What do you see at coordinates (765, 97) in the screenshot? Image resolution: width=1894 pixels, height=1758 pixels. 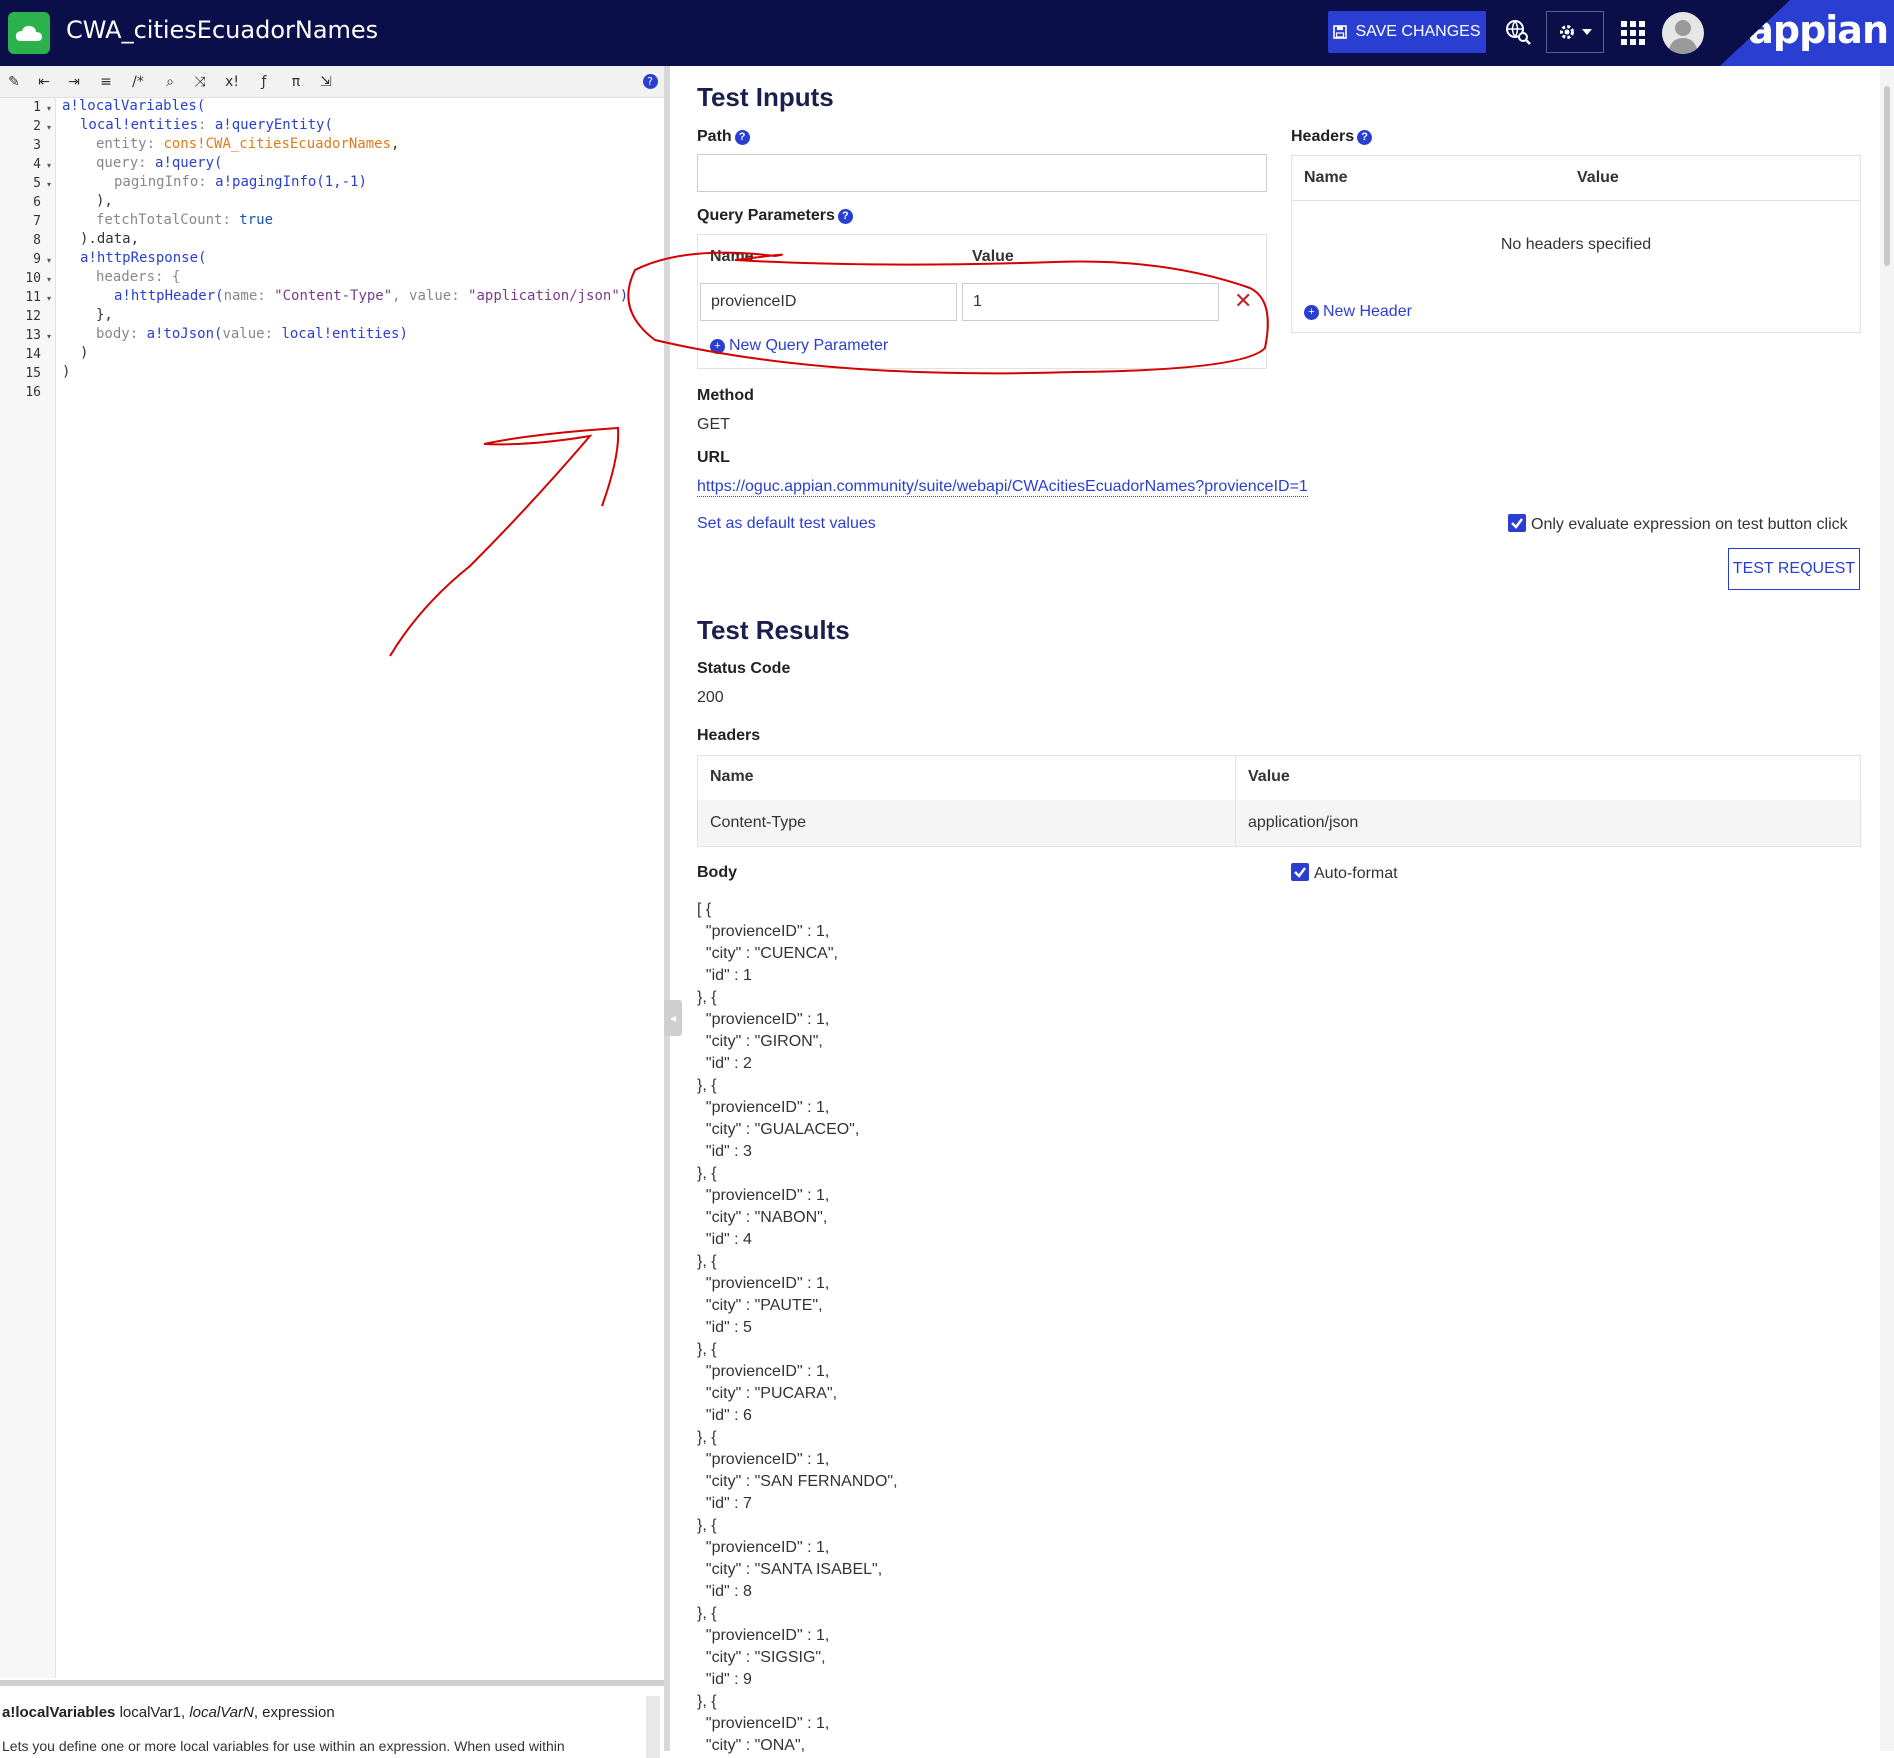 I see `test-inputs-title: Test Inputs` at bounding box center [765, 97].